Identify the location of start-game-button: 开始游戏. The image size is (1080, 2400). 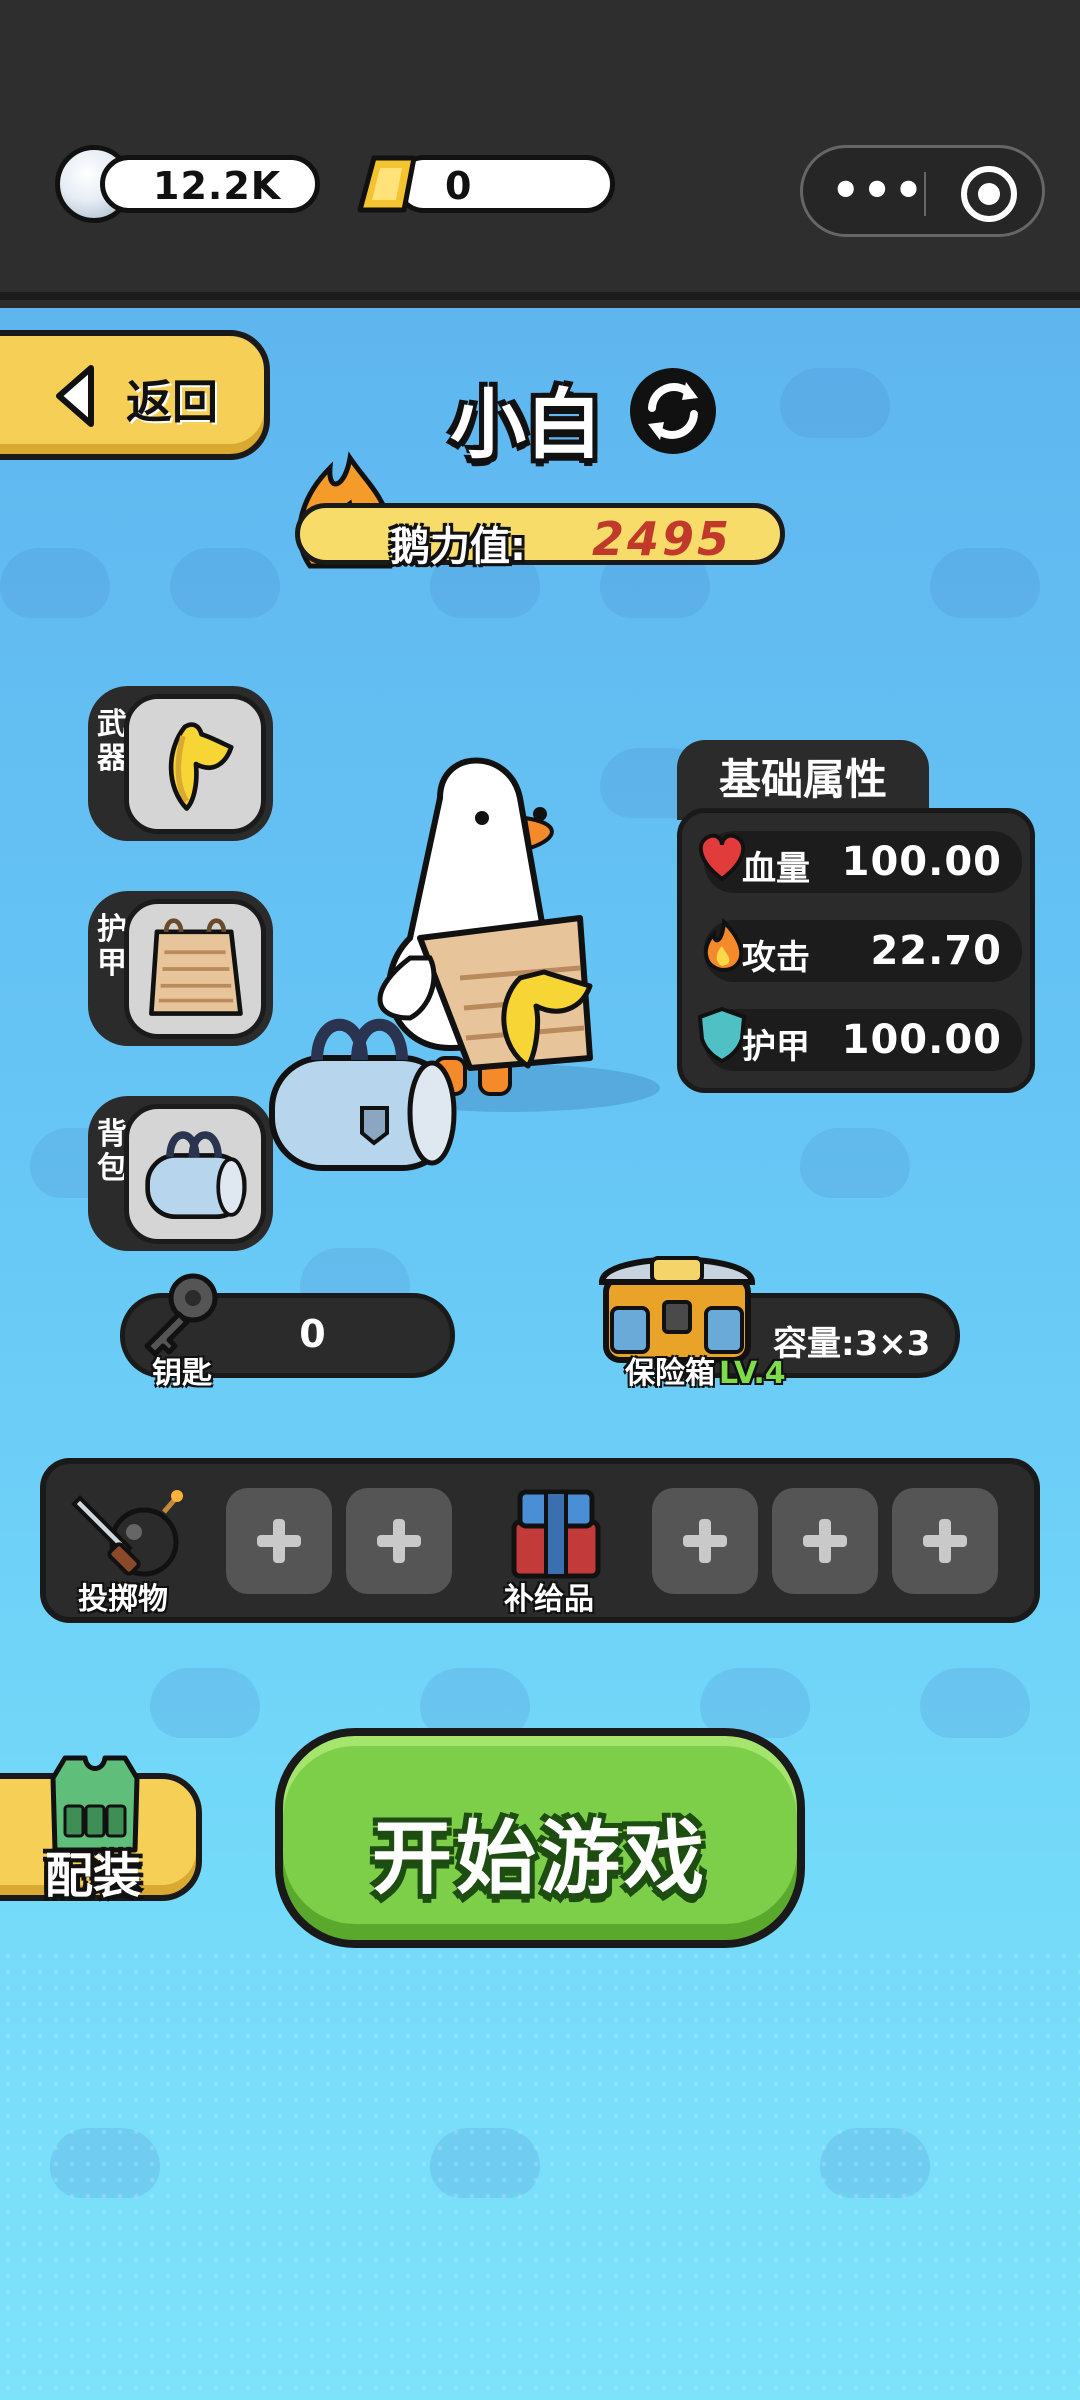
(540, 1838).